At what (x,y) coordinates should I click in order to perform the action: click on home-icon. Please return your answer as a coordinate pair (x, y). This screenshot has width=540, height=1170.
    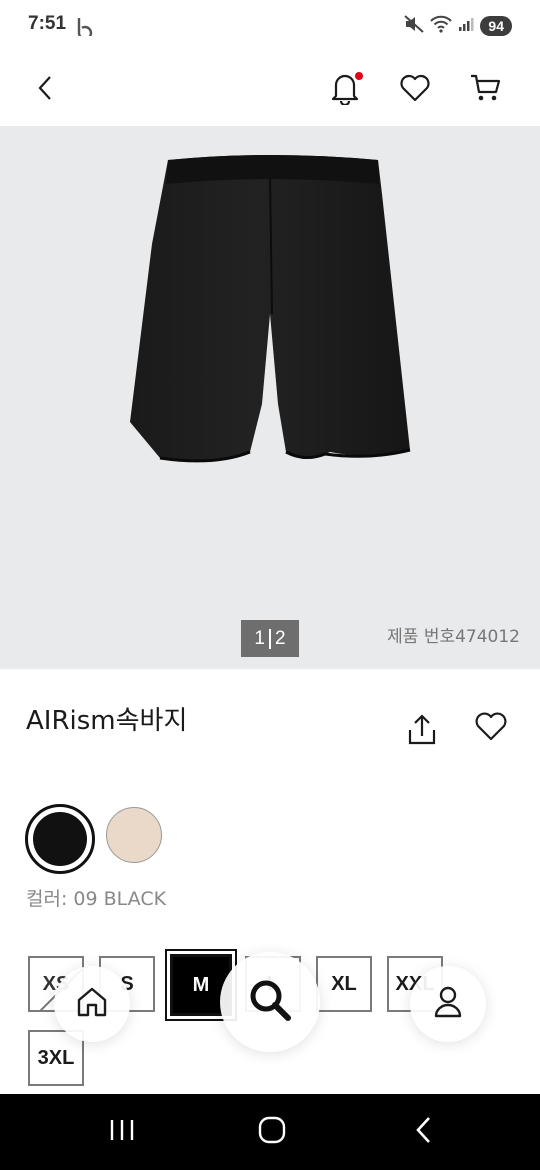
    Looking at the image, I should click on (92, 1004).